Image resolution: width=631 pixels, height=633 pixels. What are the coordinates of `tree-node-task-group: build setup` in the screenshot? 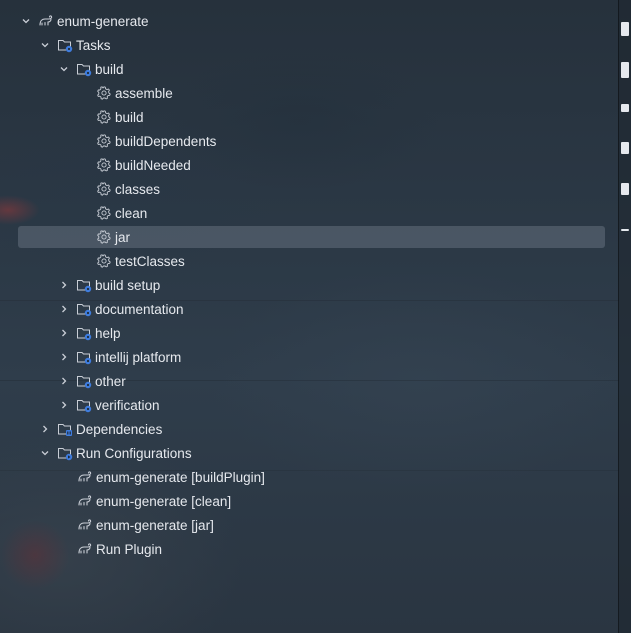 It's located at (306, 285).